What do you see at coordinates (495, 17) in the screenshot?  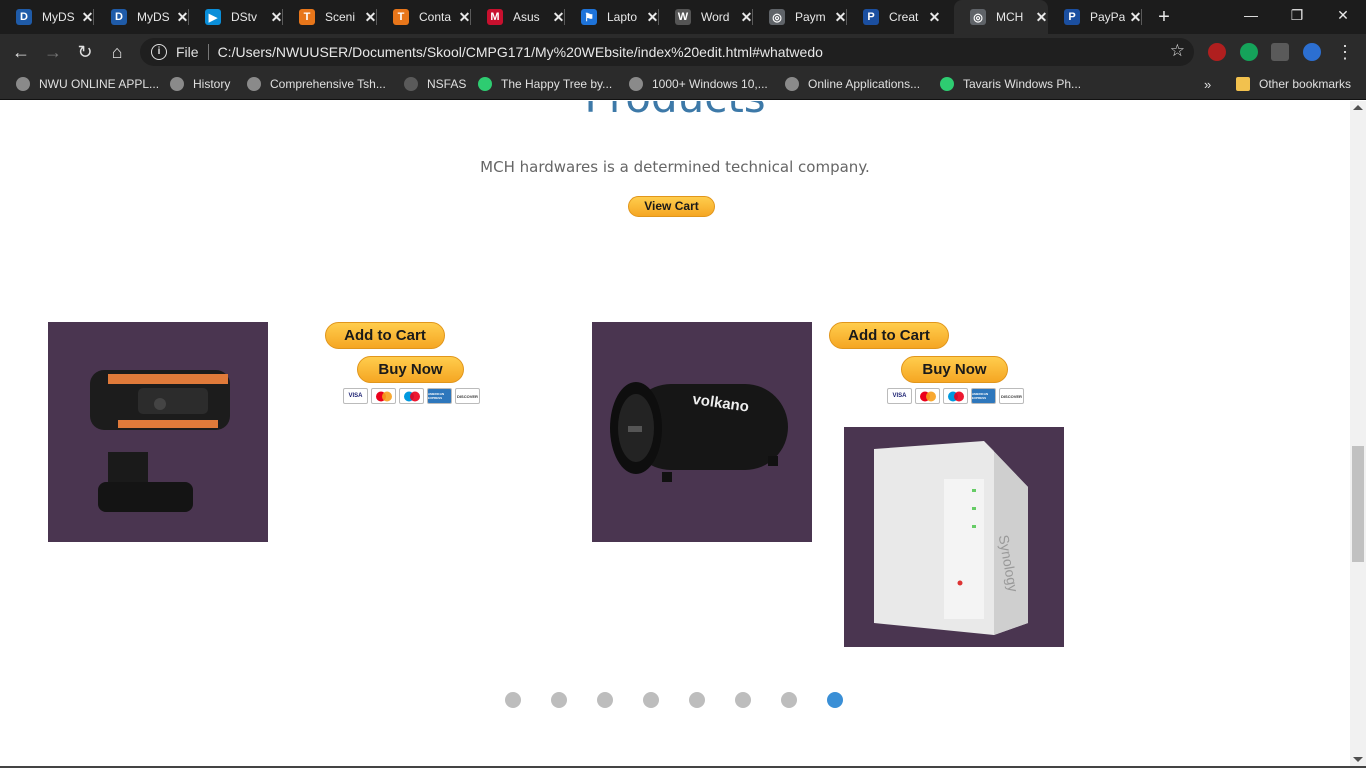 I see `mcafee-icon: M` at bounding box center [495, 17].